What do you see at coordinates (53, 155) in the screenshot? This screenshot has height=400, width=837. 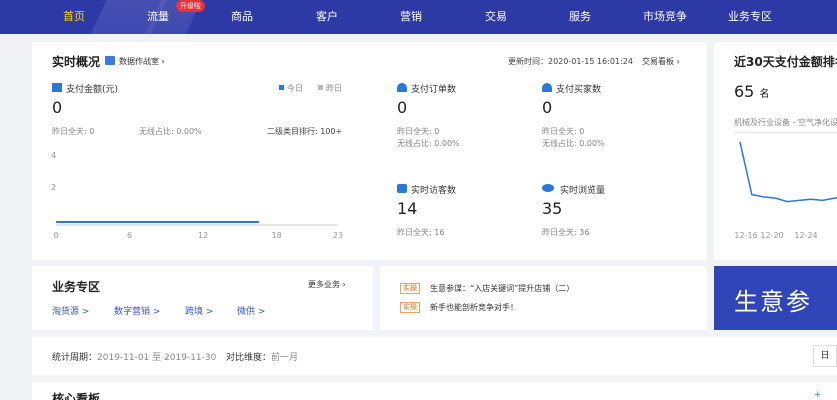 I see `y-tick-label: 4` at bounding box center [53, 155].